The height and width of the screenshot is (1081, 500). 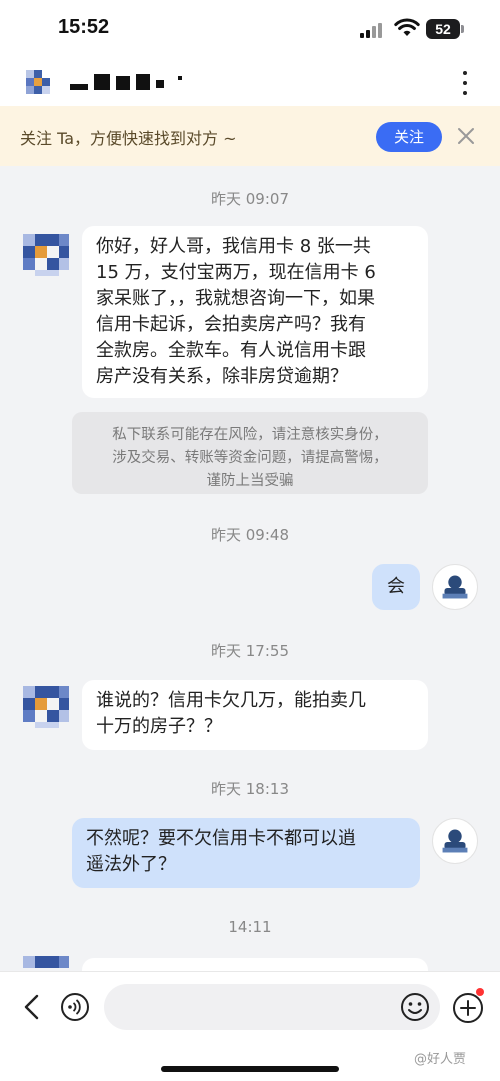 What do you see at coordinates (250, 199) in the screenshot?
I see `timestamp: 昨天 09:07` at bounding box center [250, 199].